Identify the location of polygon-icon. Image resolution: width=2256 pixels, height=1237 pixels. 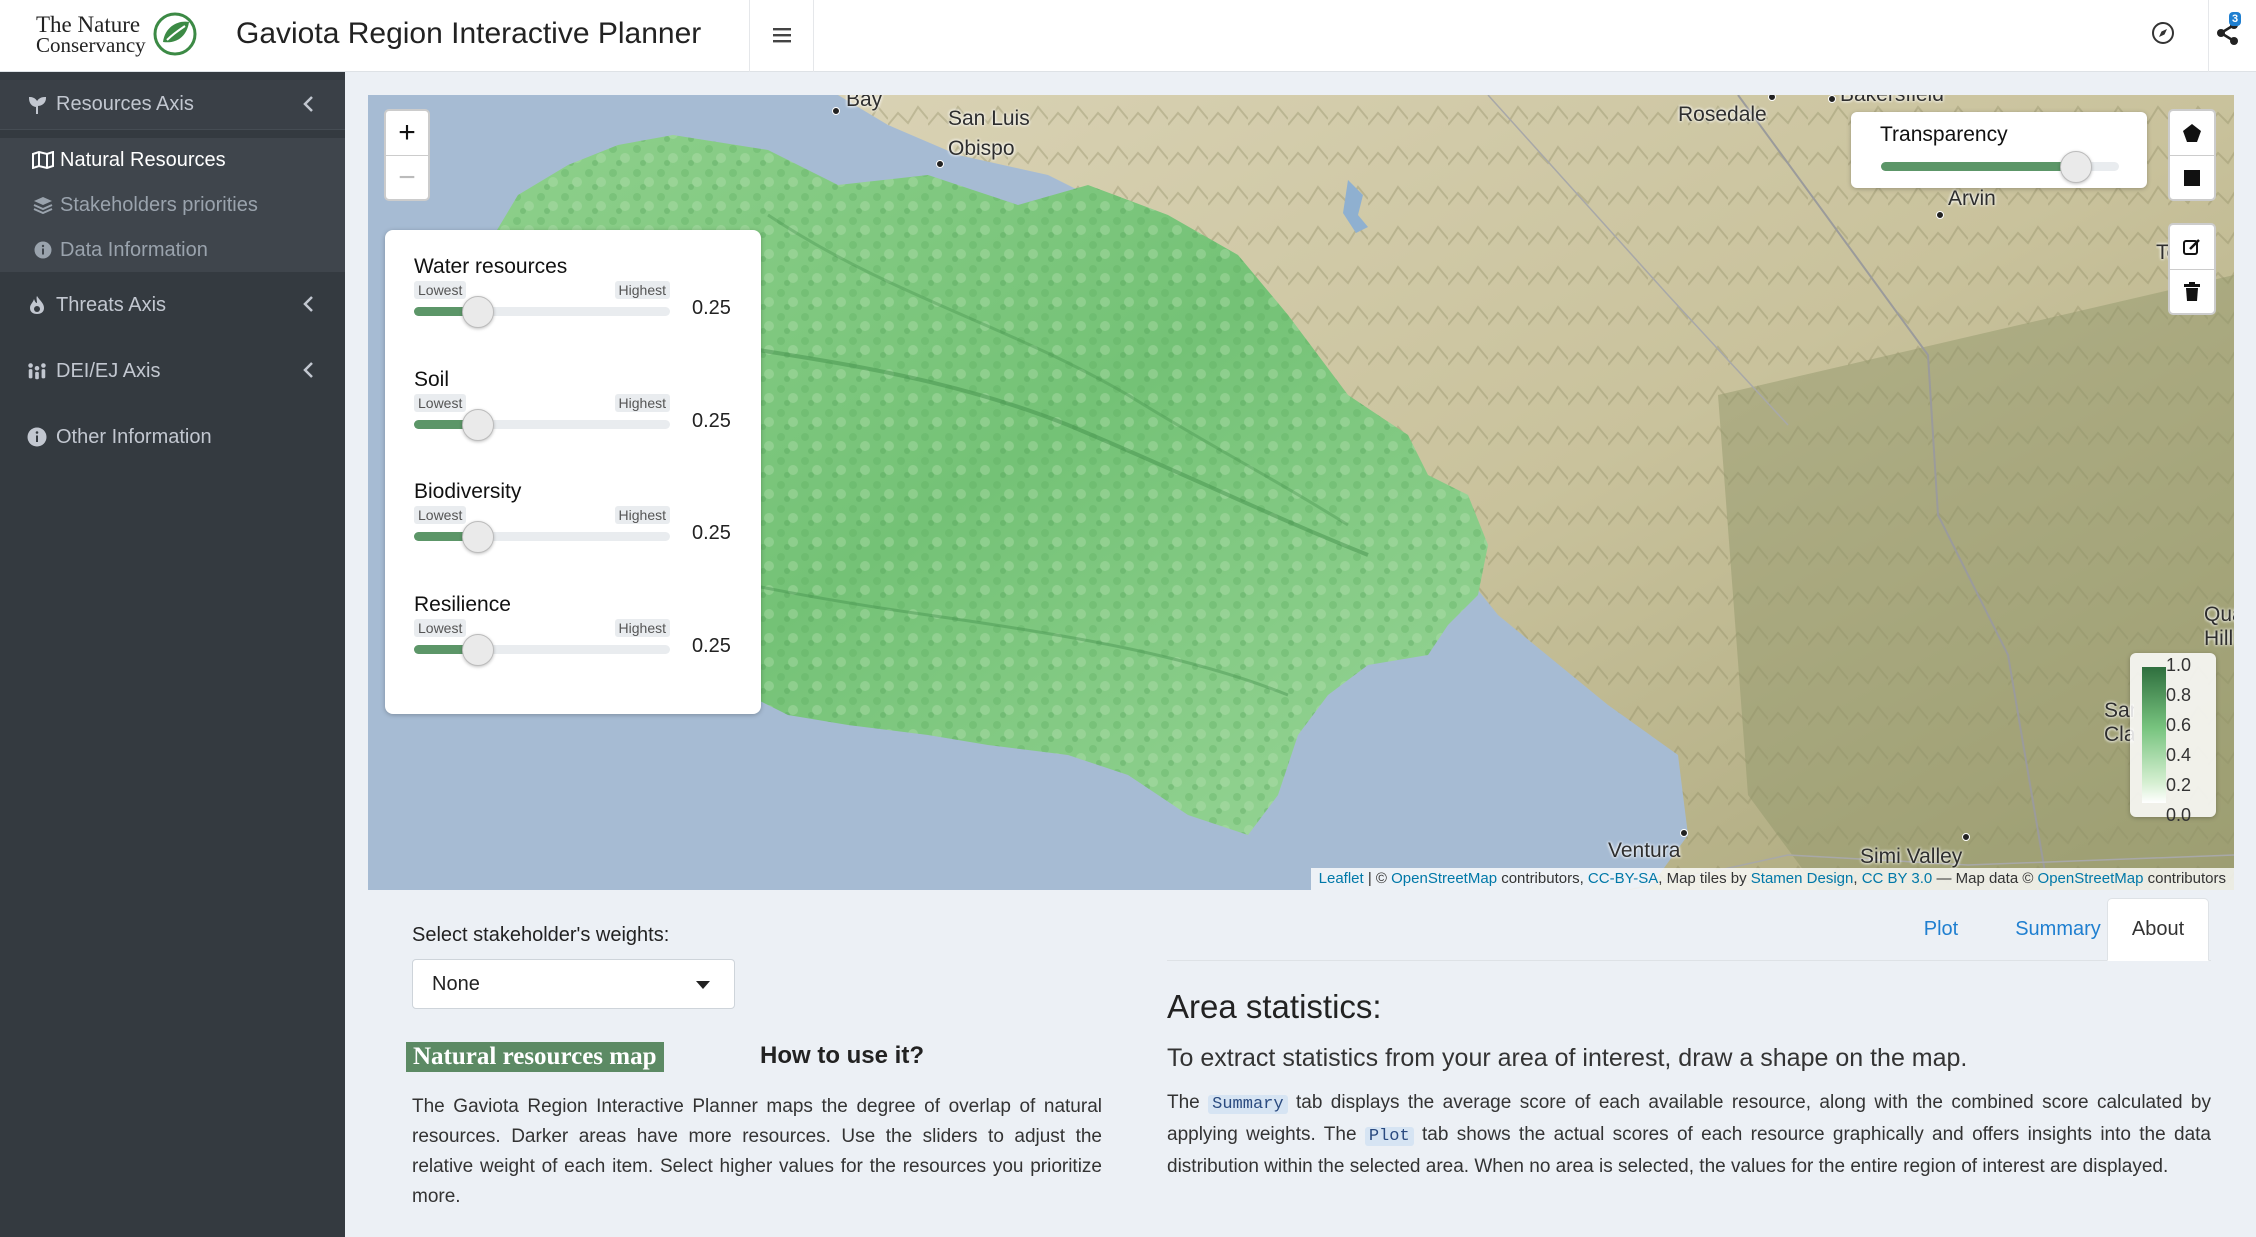
(2192, 133).